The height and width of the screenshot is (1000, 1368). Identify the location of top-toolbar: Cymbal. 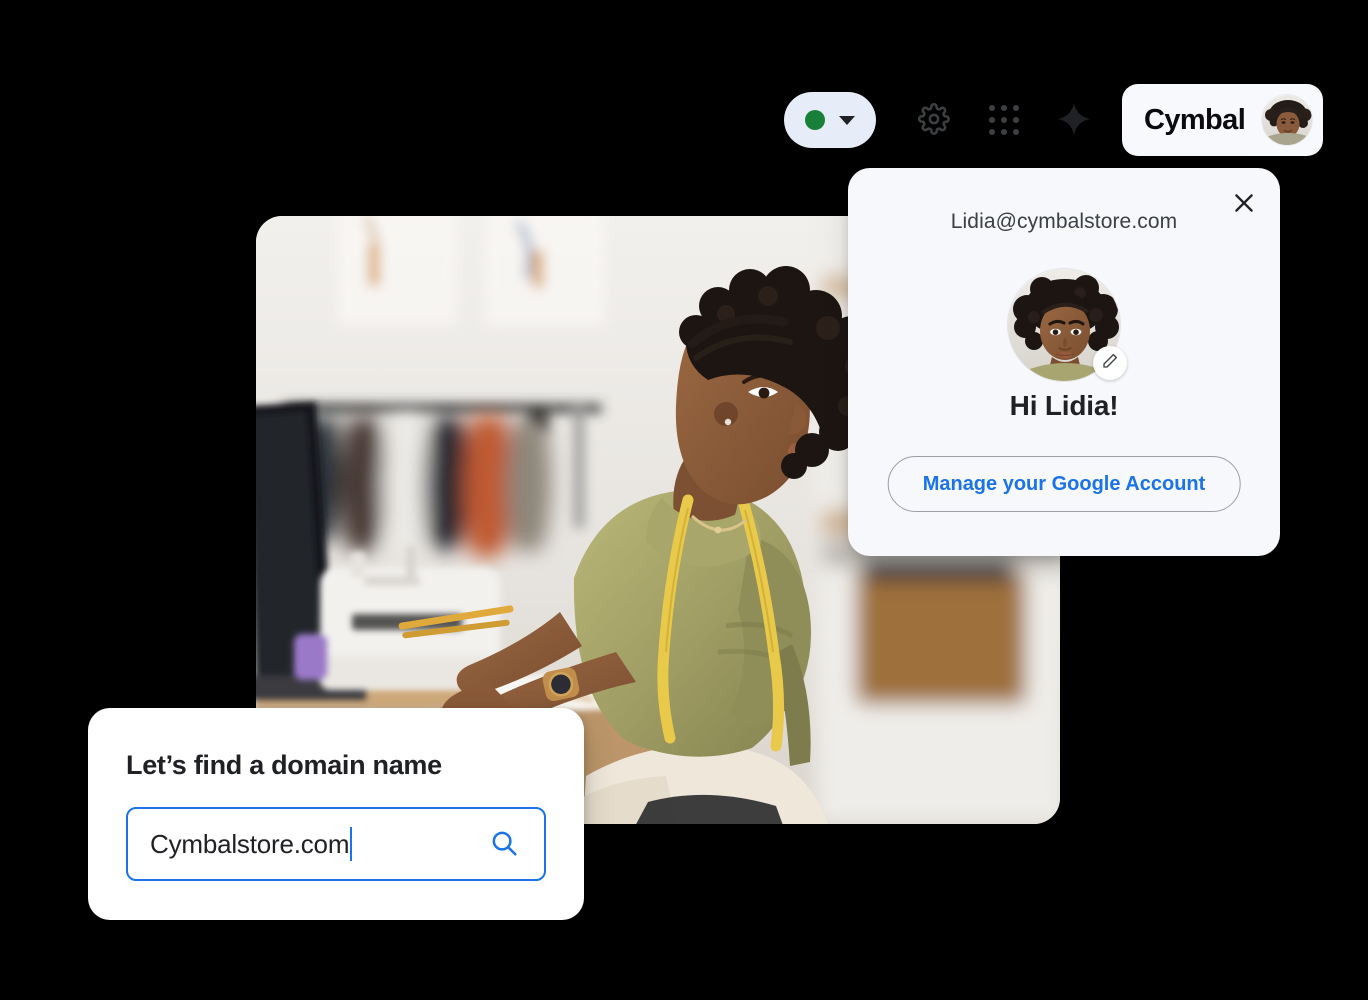
(1054, 120).